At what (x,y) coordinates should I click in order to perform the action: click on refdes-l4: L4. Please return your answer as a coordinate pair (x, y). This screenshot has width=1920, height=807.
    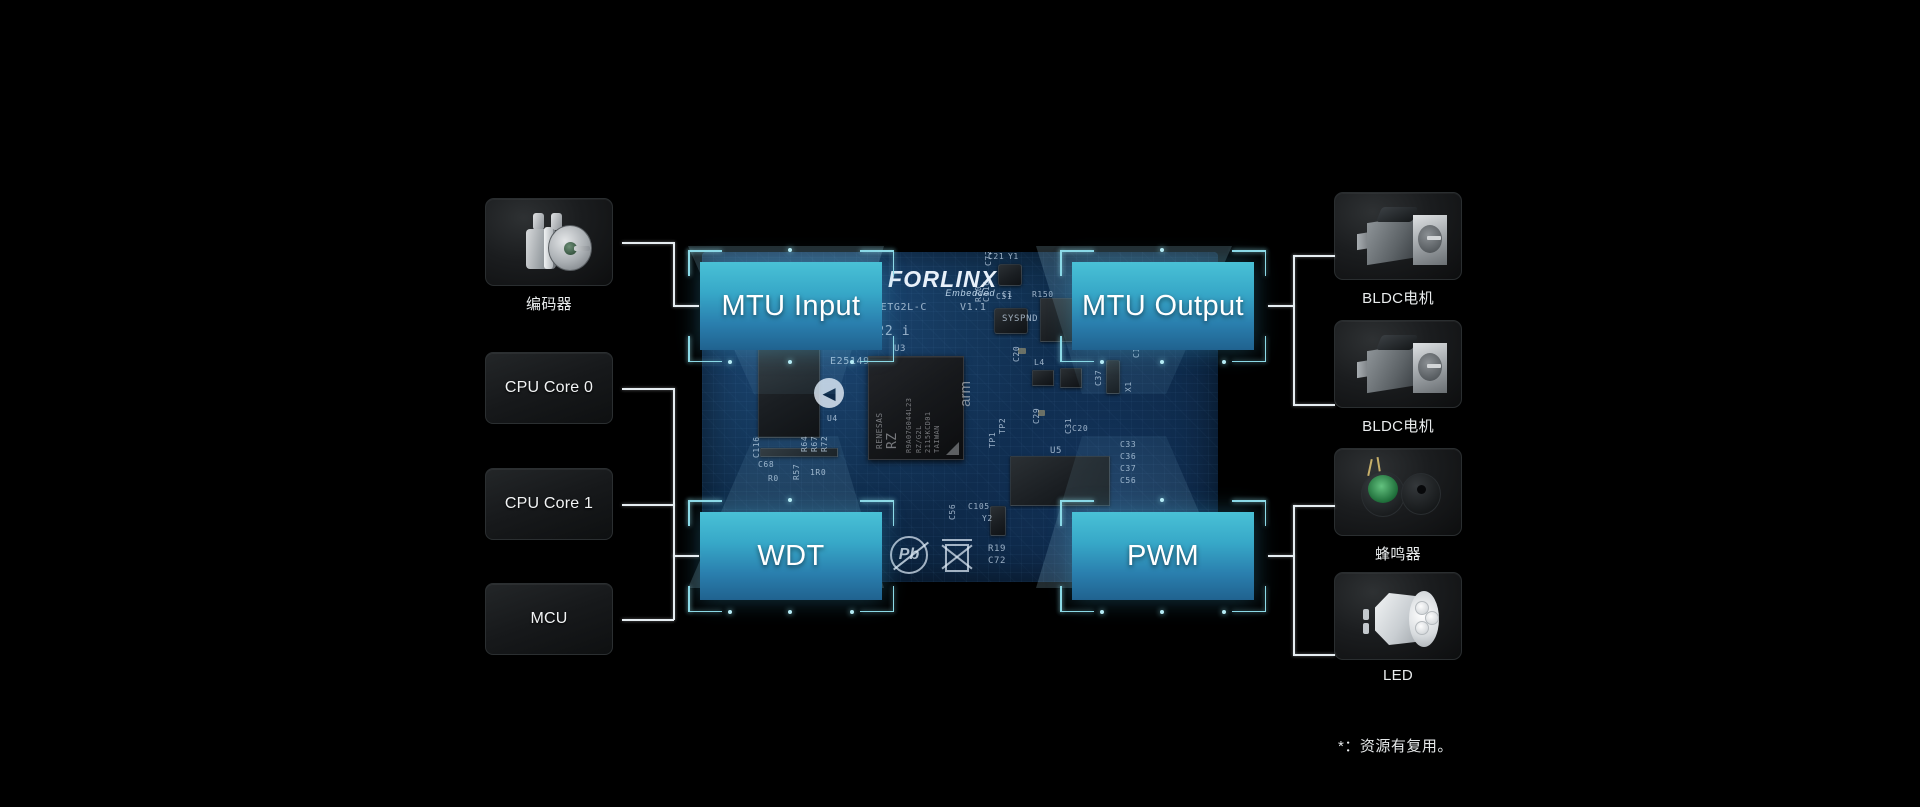
    Looking at the image, I should click on (1039, 362).